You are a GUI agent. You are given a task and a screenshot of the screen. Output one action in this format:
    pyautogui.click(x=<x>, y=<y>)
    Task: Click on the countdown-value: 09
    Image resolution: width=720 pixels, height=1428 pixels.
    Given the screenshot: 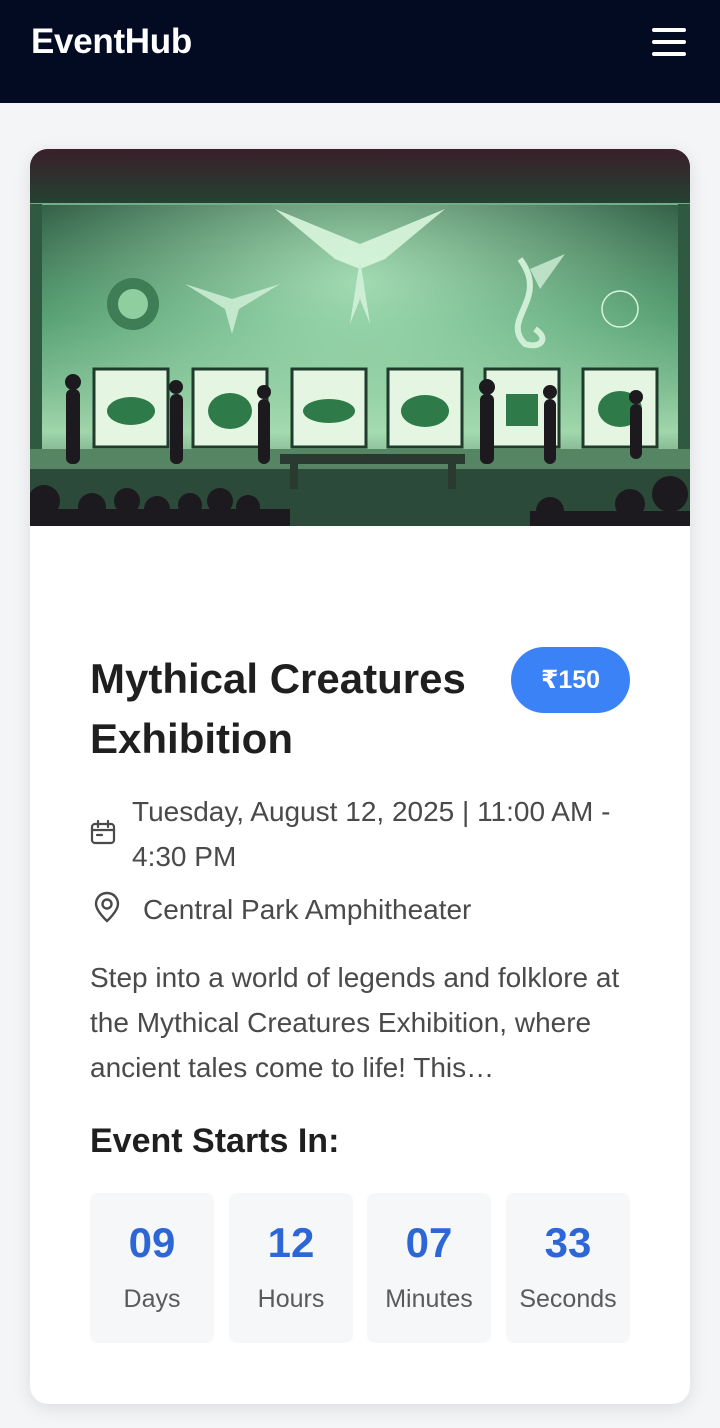 What is the action you would take?
    pyautogui.click(x=152, y=1242)
    